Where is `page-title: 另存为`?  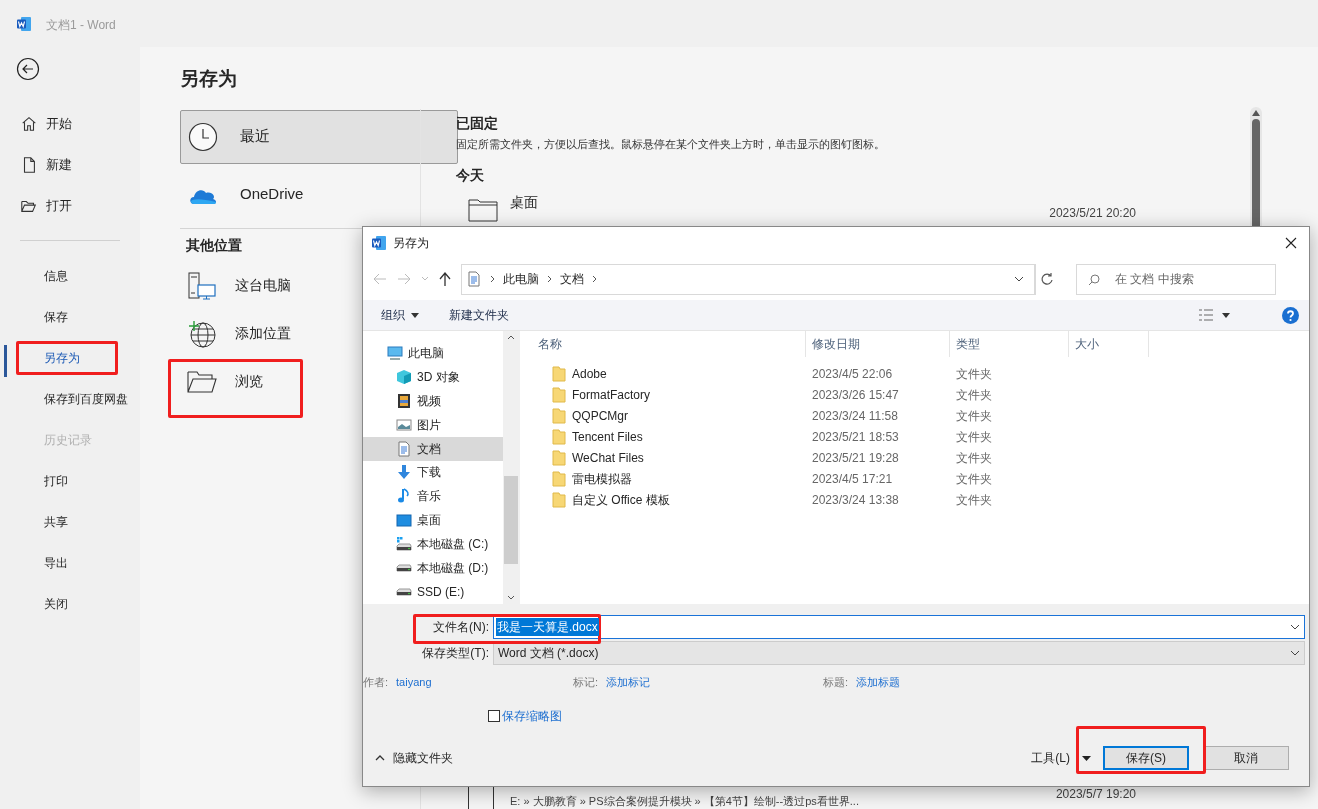 page-title: 另存为 is located at coordinates (209, 79).